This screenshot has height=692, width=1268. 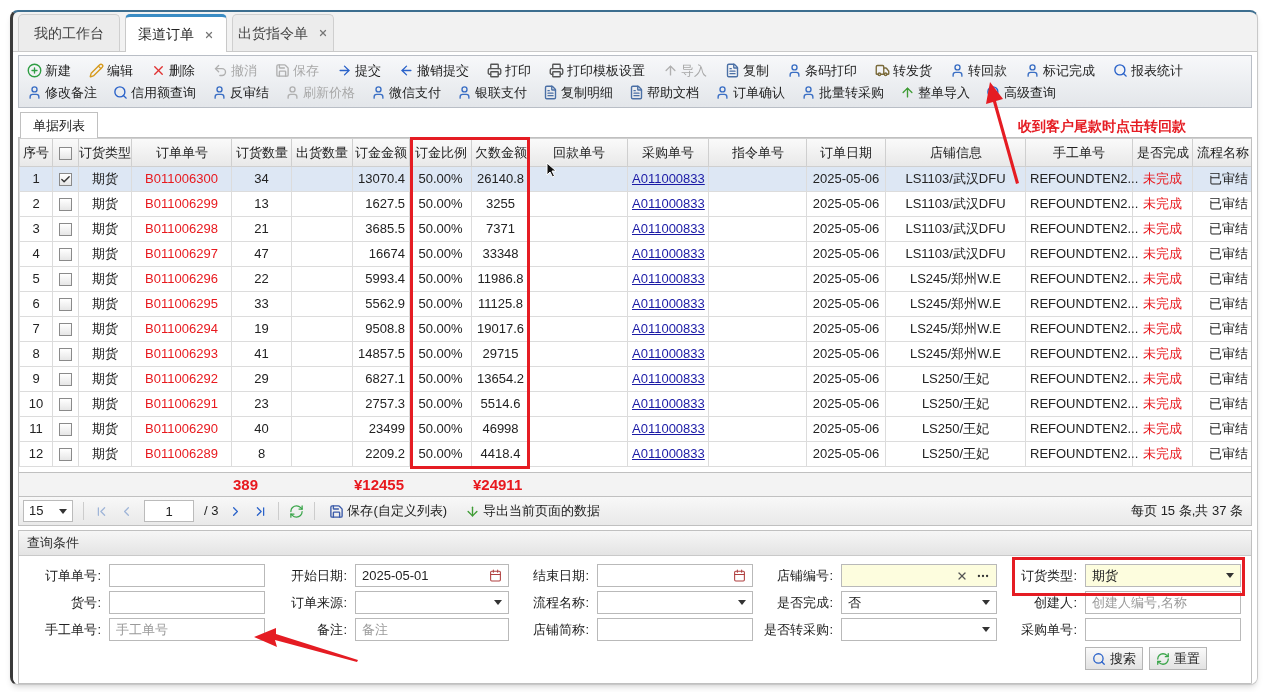 What do you see at coordinates (187, 629) in the screenshot?
I see `text-field: 手工单号` at bounding box center [187, 629].